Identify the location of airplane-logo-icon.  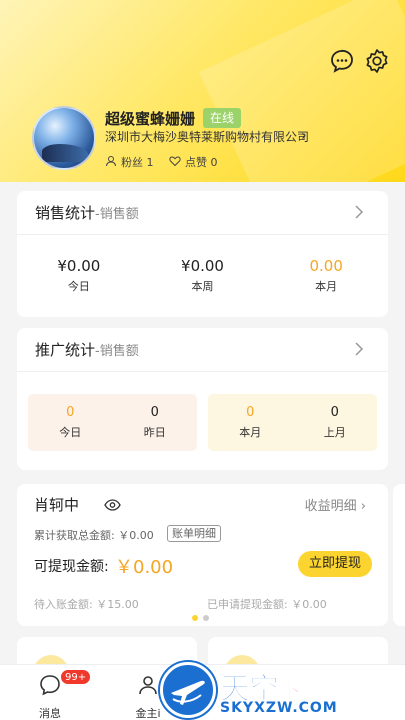
(188, 690).